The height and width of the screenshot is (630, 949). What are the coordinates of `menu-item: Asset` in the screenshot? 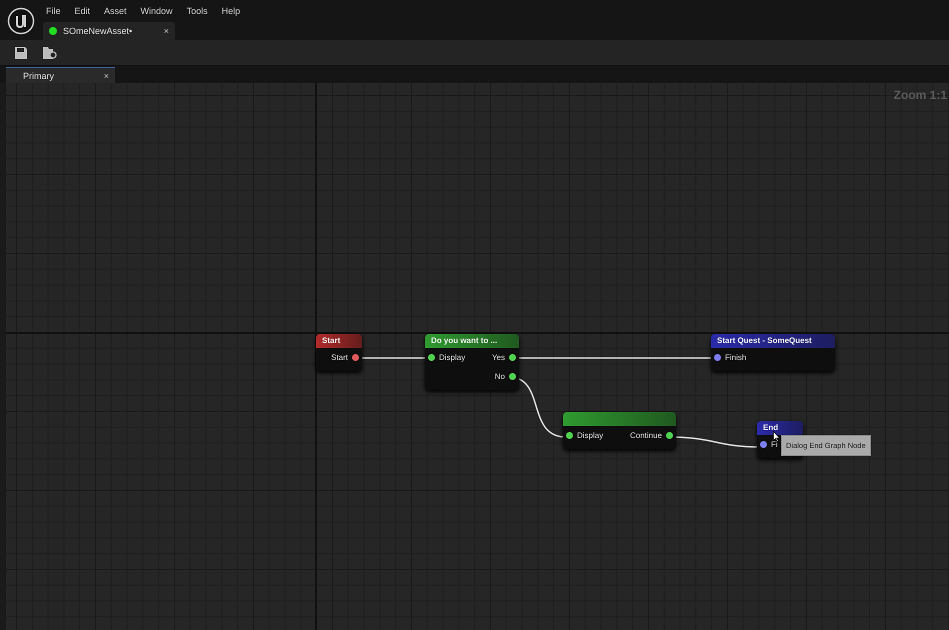 It's located at (115, 11).